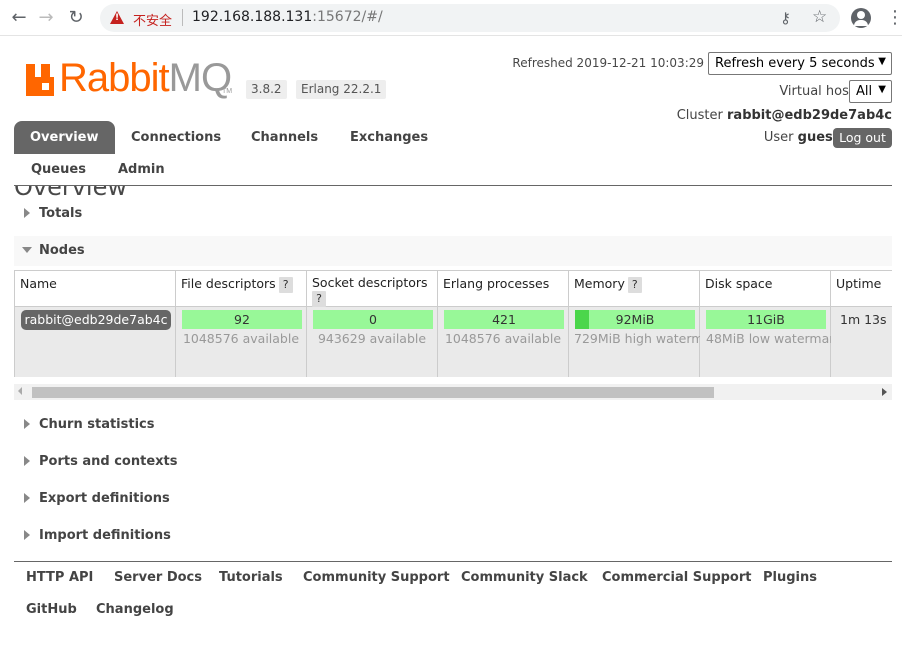  I want to click on table-row: rabbit@edb29de7ab4c, so click(95, 342).